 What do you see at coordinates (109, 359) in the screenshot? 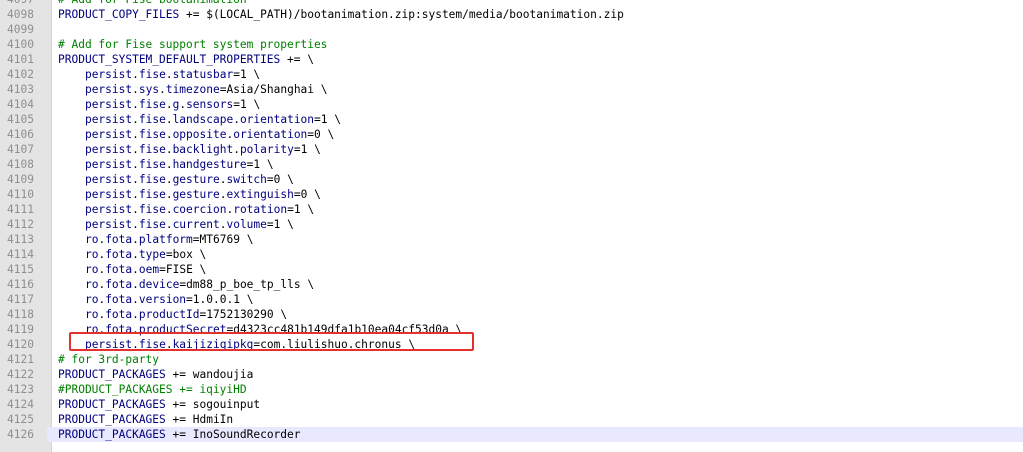
I see `comment-text: # for 3rd-party` at bounding box center [109, 359].